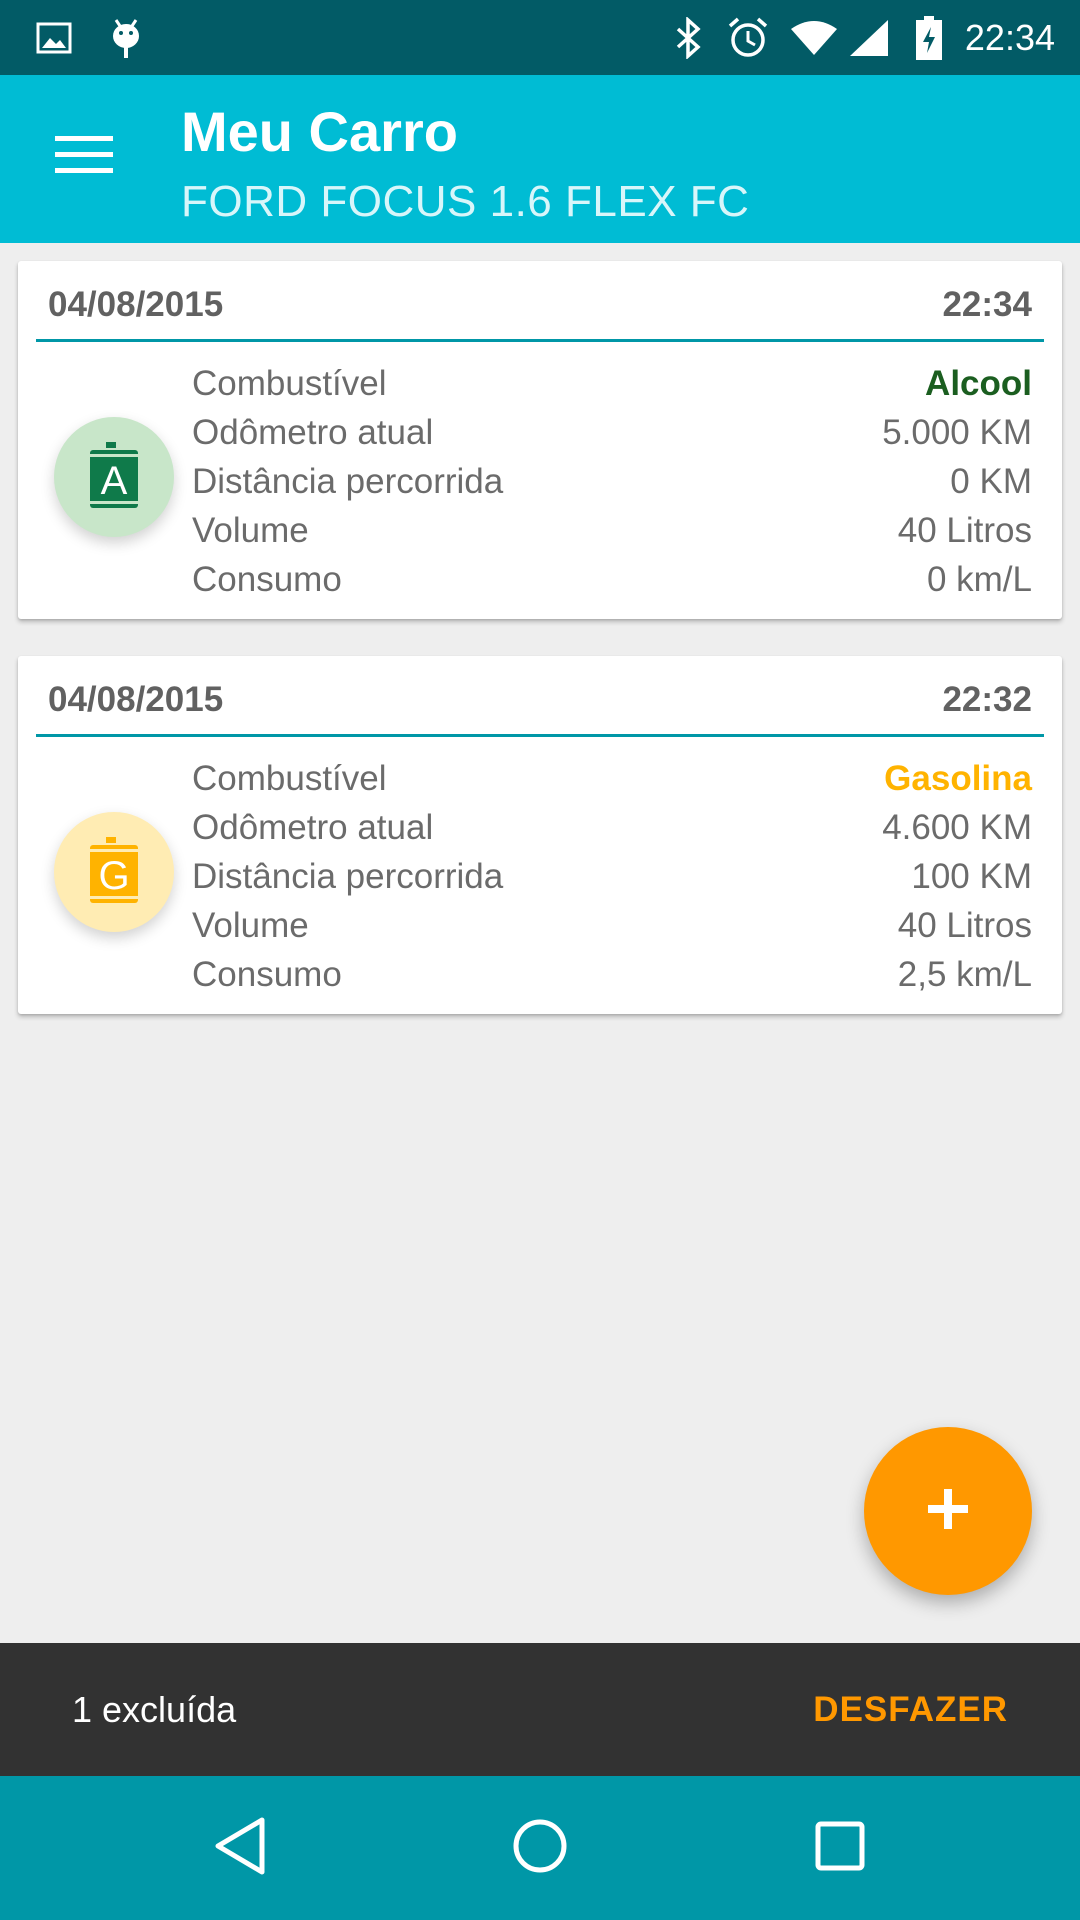 The image size is (1080, 1920). Describe the element at coordinates (814, 37) in the screenshot. I see `wifi-icon` at that location.